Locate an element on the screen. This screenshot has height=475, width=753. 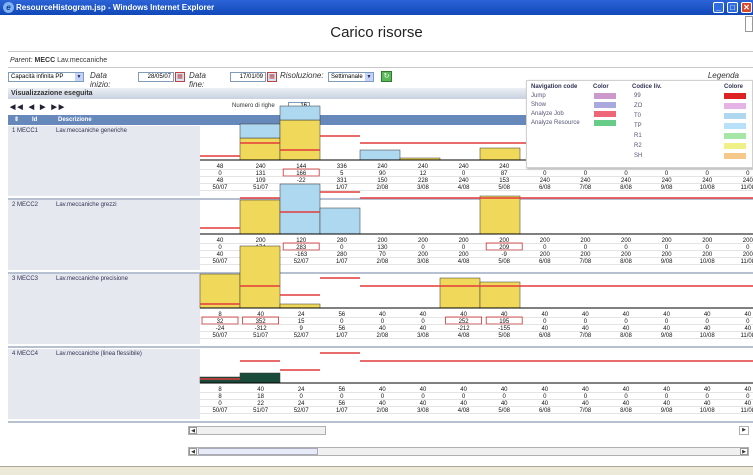
cell-value: -155 is located at coordinates (504, 329).